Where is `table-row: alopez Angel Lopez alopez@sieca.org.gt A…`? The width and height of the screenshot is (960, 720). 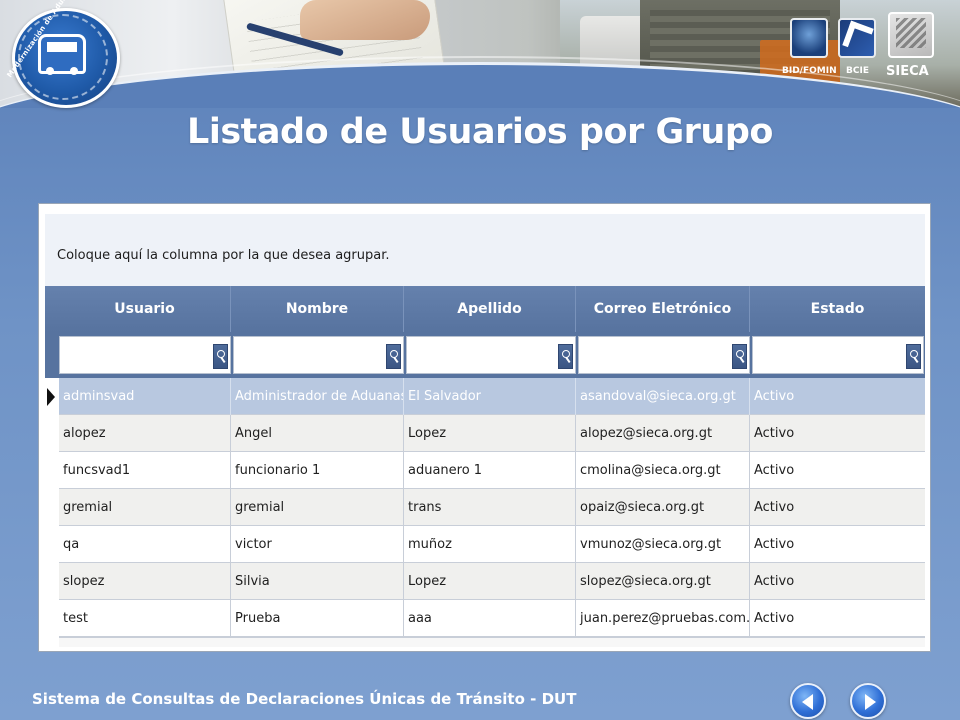 table-row: alopez Angel Lopez alopez@sieca.org.gt A… is located at coordinates (492, 433).